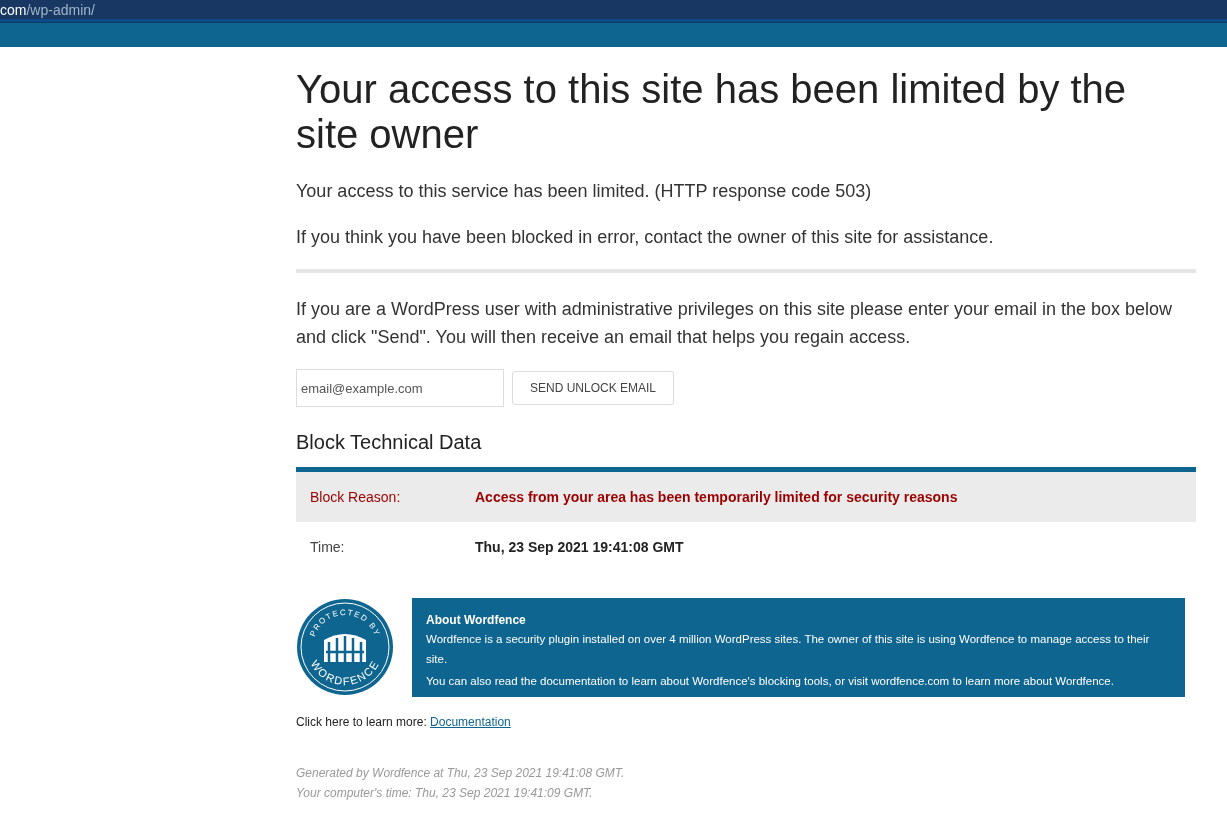  What do you see at coordinates (579, 547) in the screenshot?
I see `row-value: Thu, 23 Sep 2021 19:41:08 GMT` at bounding box center [579, 547].